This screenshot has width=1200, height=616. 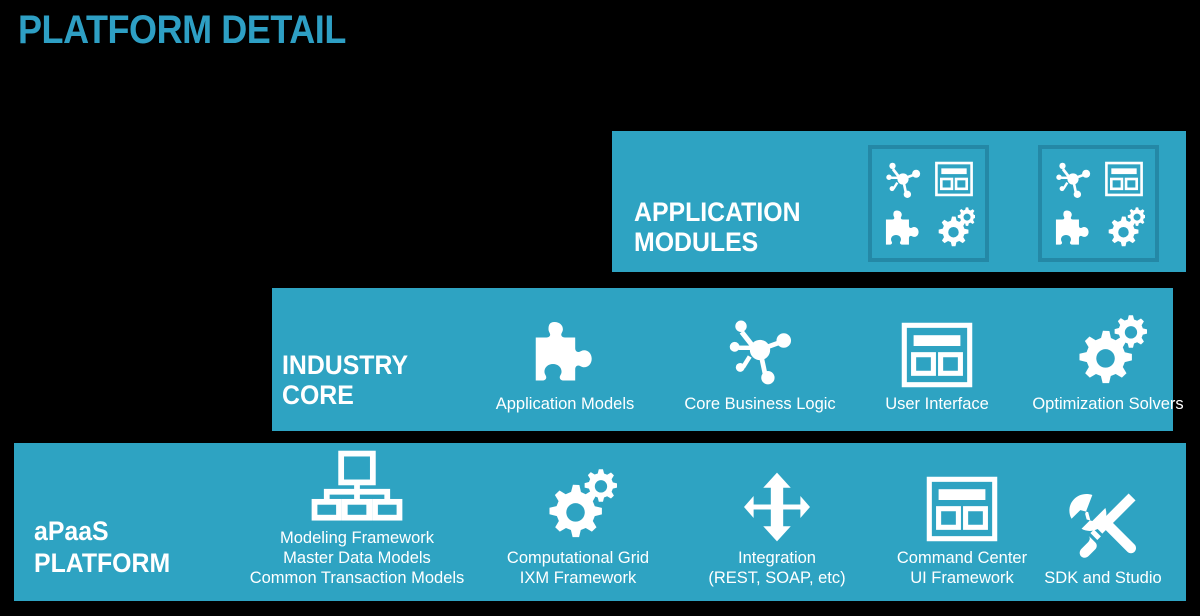 What do you see at coordinates (102, 547) in the screenshot?
I see `band-apaas-platform-label: aPaaS PLATFORM` at bounding box center [102, 547].